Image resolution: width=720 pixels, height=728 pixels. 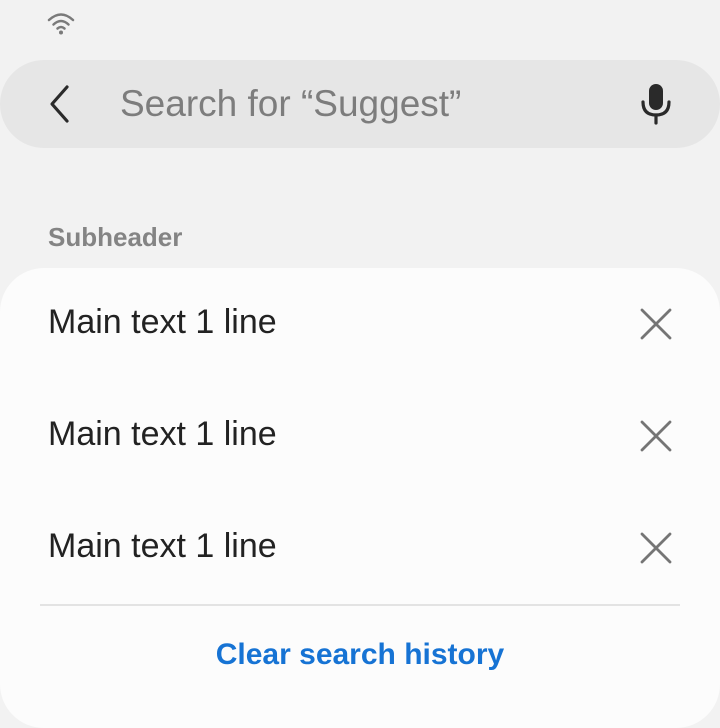 I want to click on voice-search-button, so click(x=656, y=104).